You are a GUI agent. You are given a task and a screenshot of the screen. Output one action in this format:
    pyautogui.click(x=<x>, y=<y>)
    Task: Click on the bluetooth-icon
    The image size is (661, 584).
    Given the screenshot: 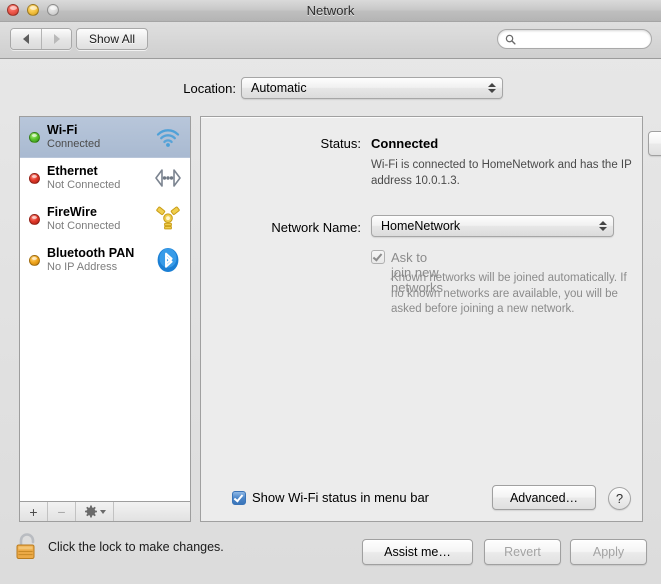 What is the action you would take?
    pyautogui.click(x=168, y=260)
    